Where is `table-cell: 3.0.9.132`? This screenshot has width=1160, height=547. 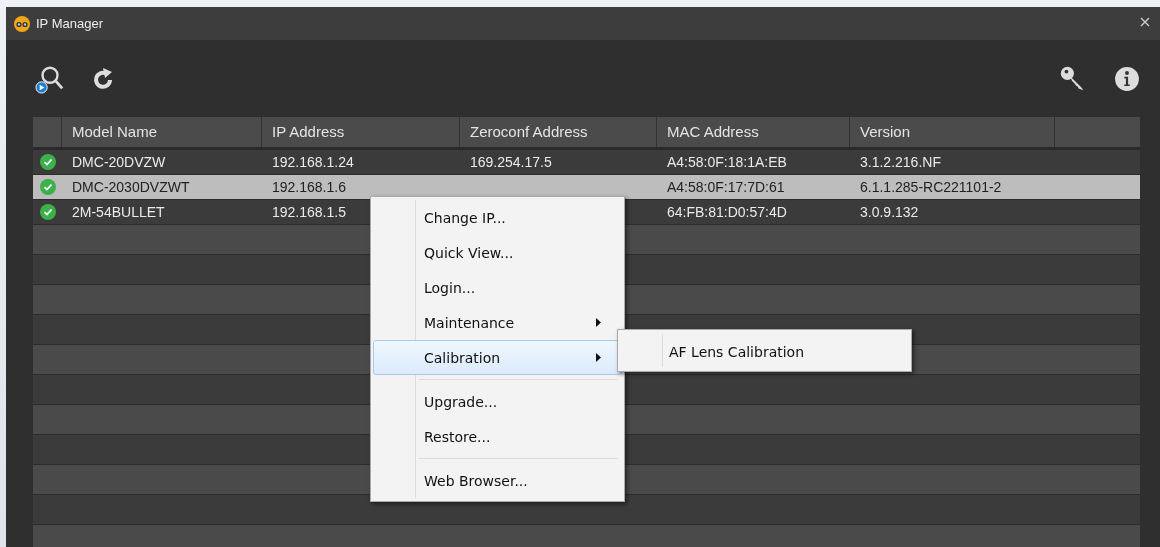 table-cell: 3.0.9.132 is located at coordinates (889, 212).